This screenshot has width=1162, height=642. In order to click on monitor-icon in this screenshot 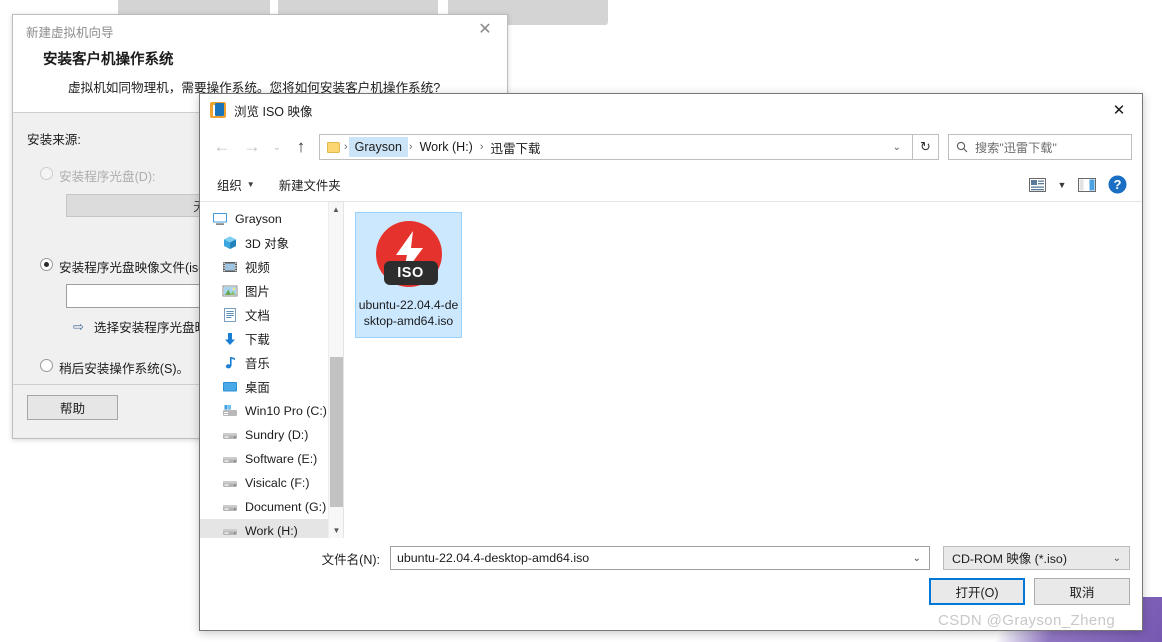, I will do `click(220, 219)`.